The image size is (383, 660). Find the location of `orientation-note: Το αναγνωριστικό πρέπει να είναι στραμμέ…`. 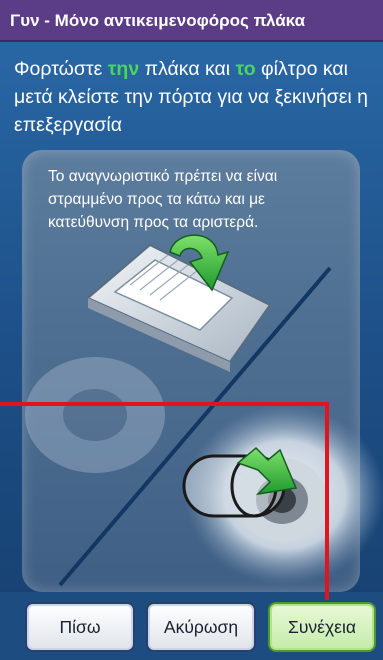

orientation-note: Το αναγνωριστικό πρέπει να είναι στραμμέ… is located at coordinates (163, 199).